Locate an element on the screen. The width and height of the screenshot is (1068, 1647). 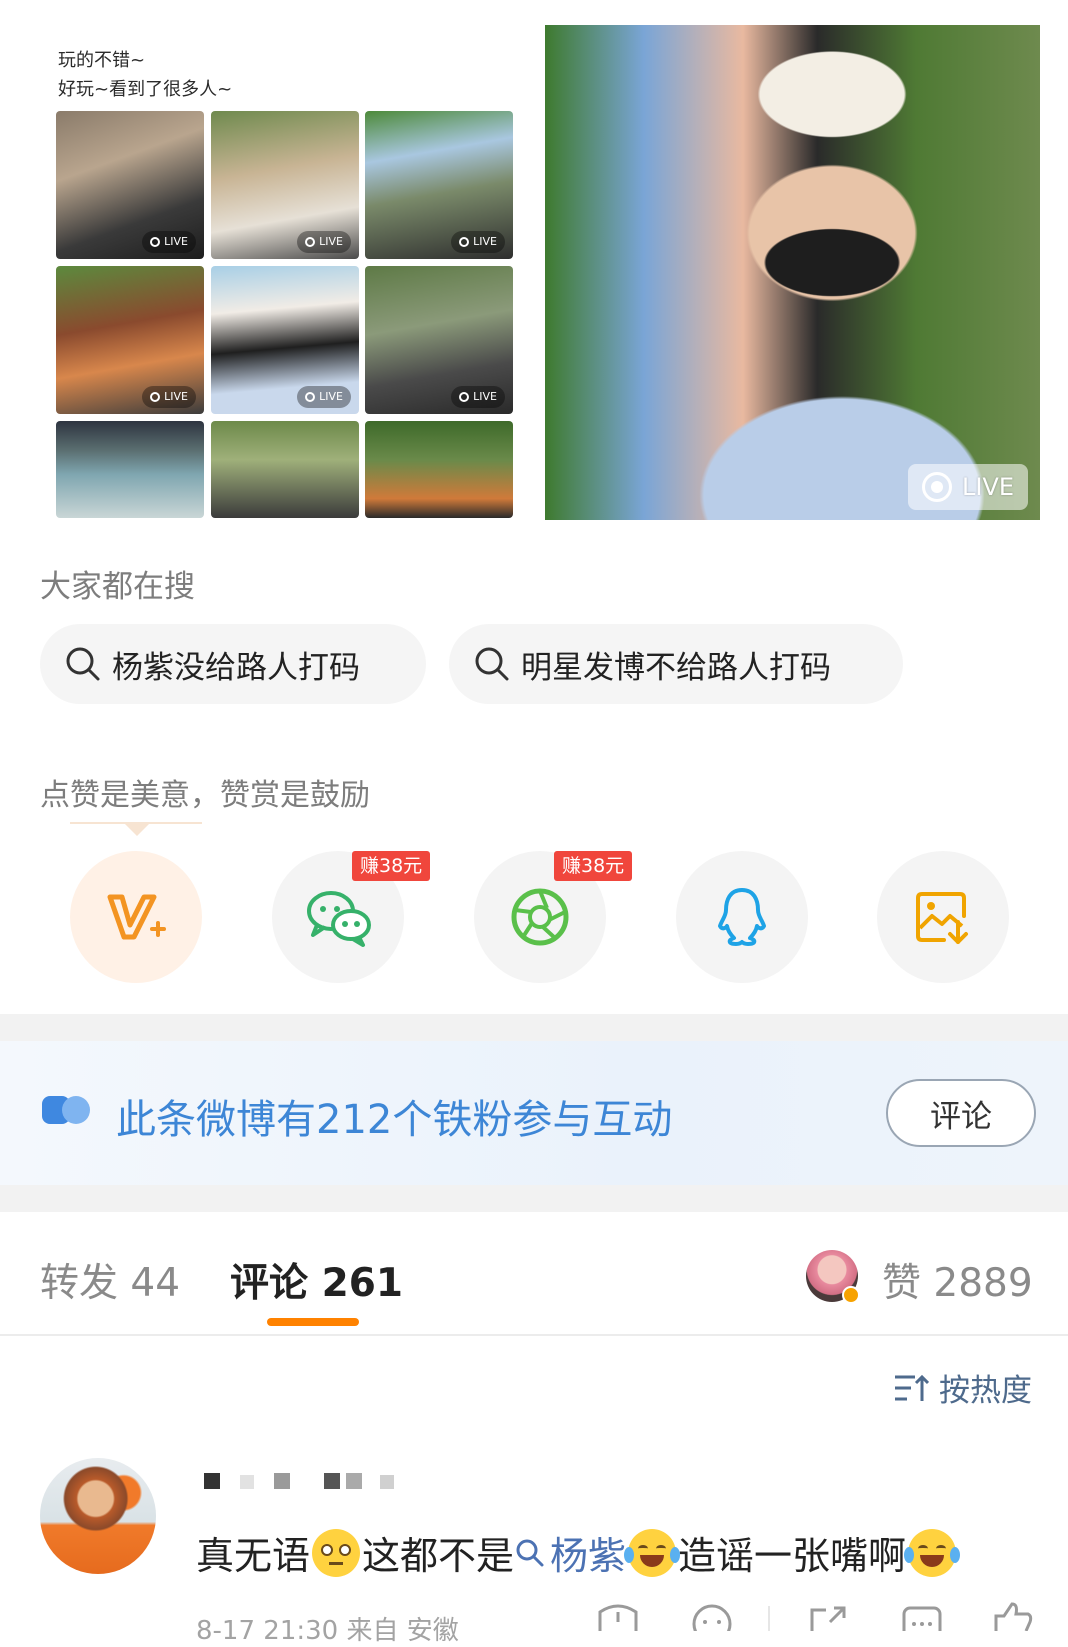
trending-search-label: 明星发博不给路人打码 is located at coordinates (676, 667).